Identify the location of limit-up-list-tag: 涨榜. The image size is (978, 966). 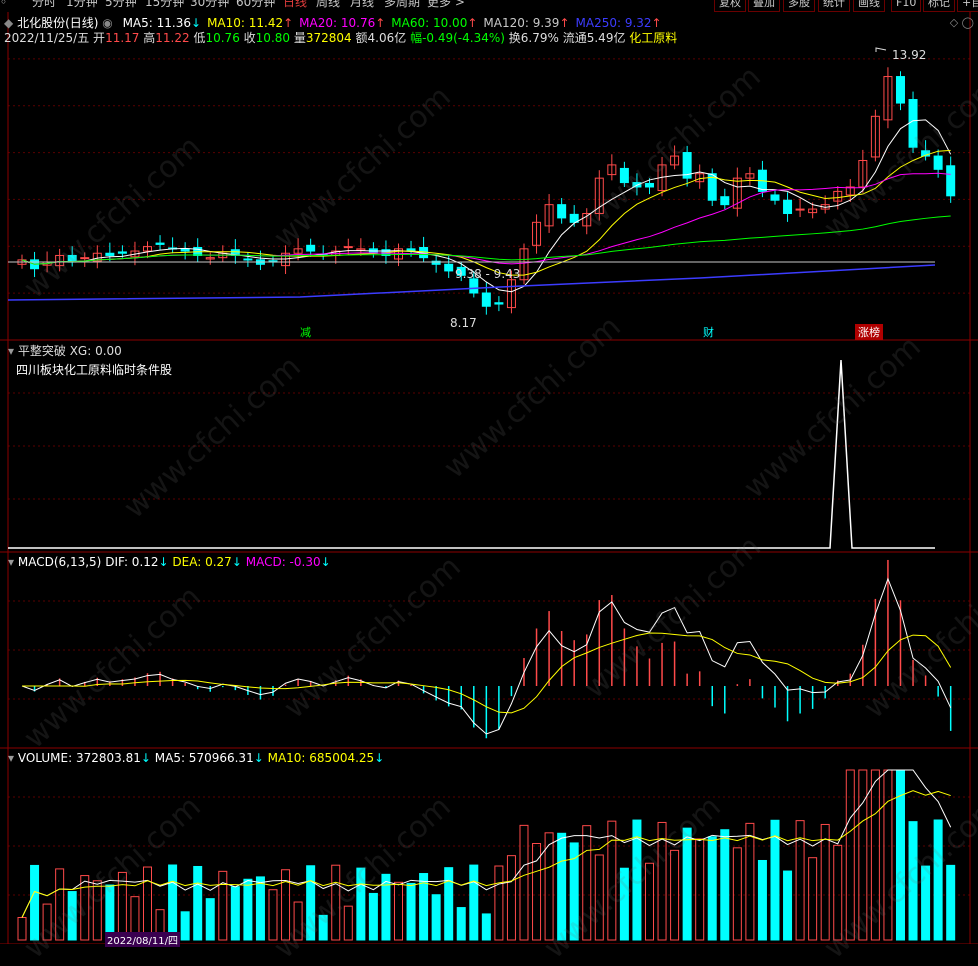
(869, 332).